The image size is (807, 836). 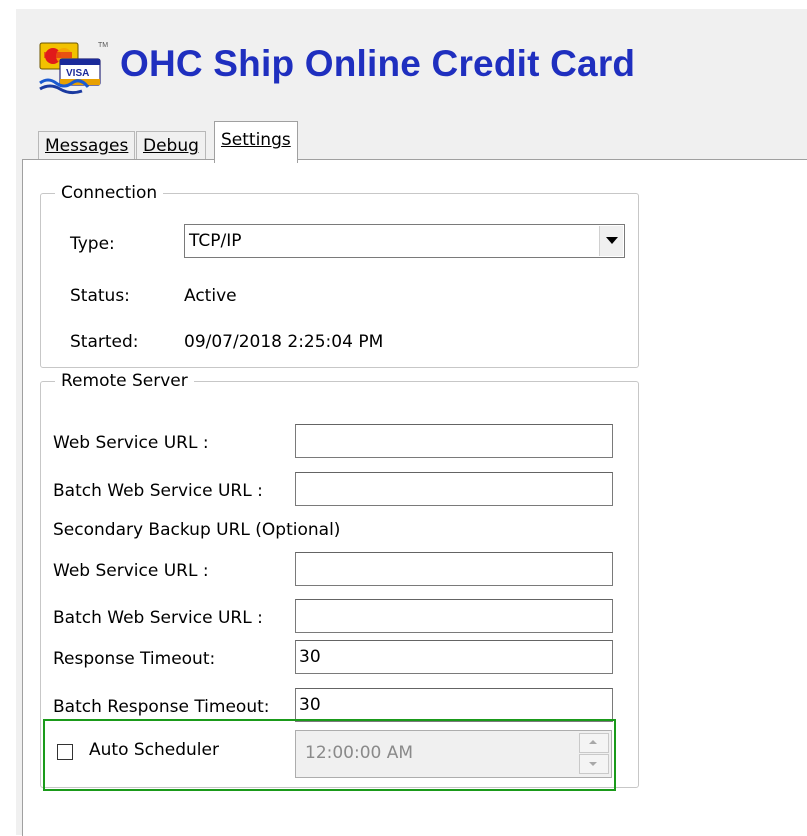 What do you see at coordinates (124, 381) in the screenshot?
I see `remote-server-legend: Remote Server` at bounding box center [124, 381].